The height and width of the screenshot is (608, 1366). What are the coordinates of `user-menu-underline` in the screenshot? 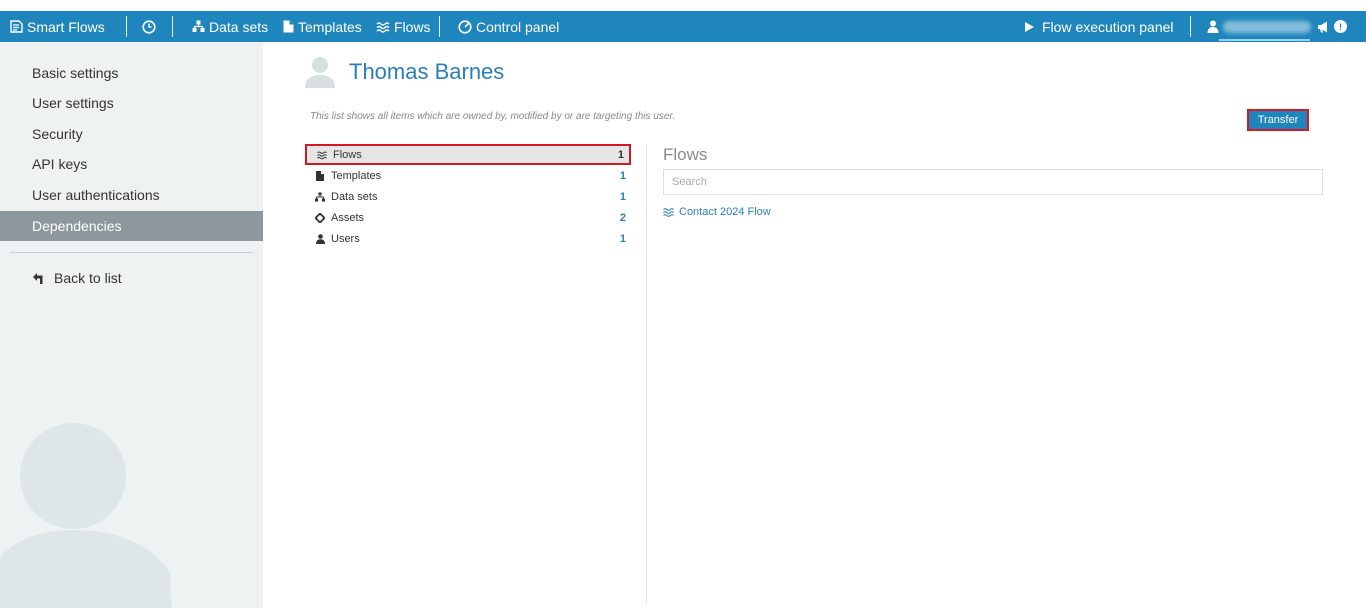 It's located at (1264, 40).